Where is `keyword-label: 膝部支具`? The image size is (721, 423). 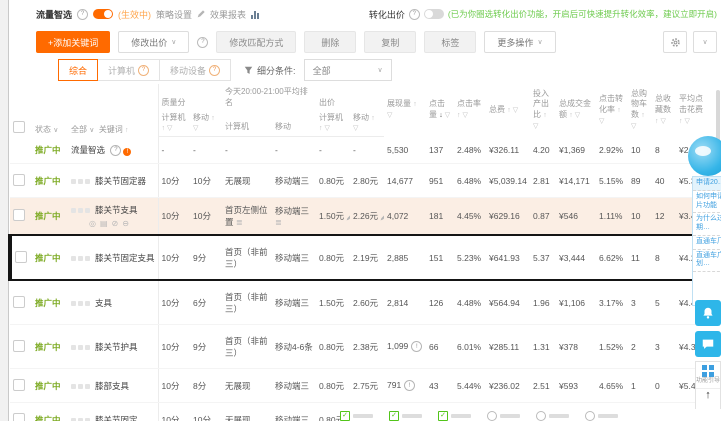
keyword-label: 膝部支具 is located at coordinates (112, 386).